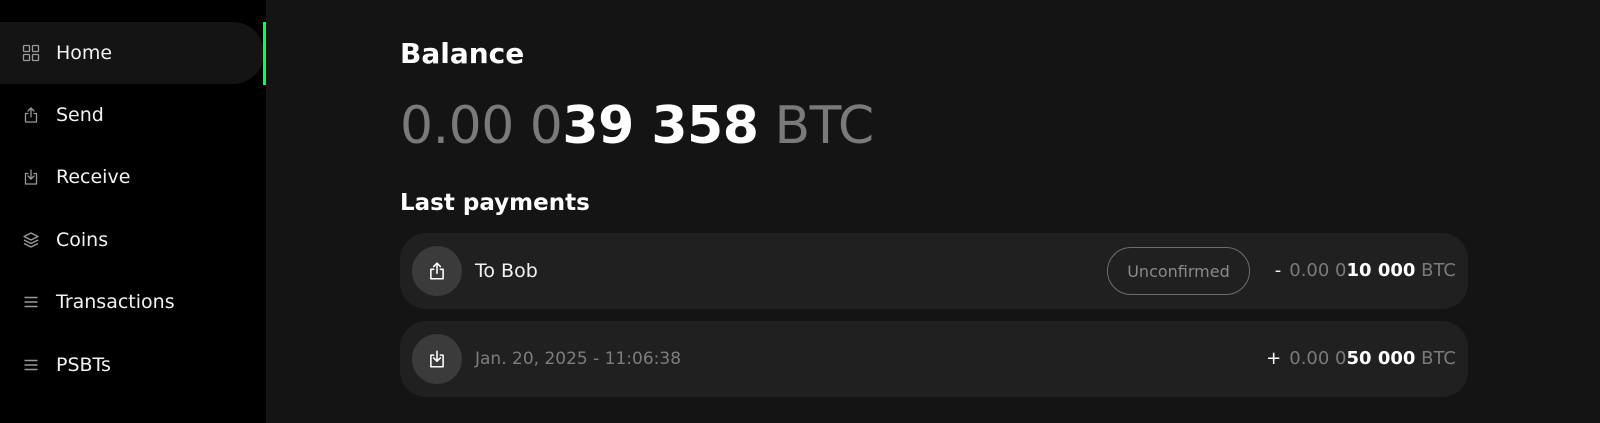  I want to click on payment-label: To Bob, so click(506, 271).